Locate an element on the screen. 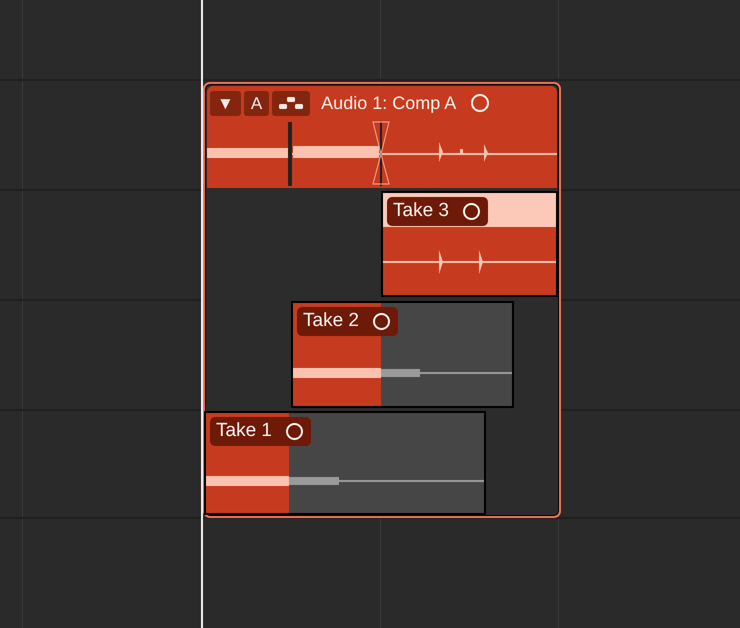 The image size is (740, 628). folder-title: Audio 1: Comp A is located at coordinates (388, 103).